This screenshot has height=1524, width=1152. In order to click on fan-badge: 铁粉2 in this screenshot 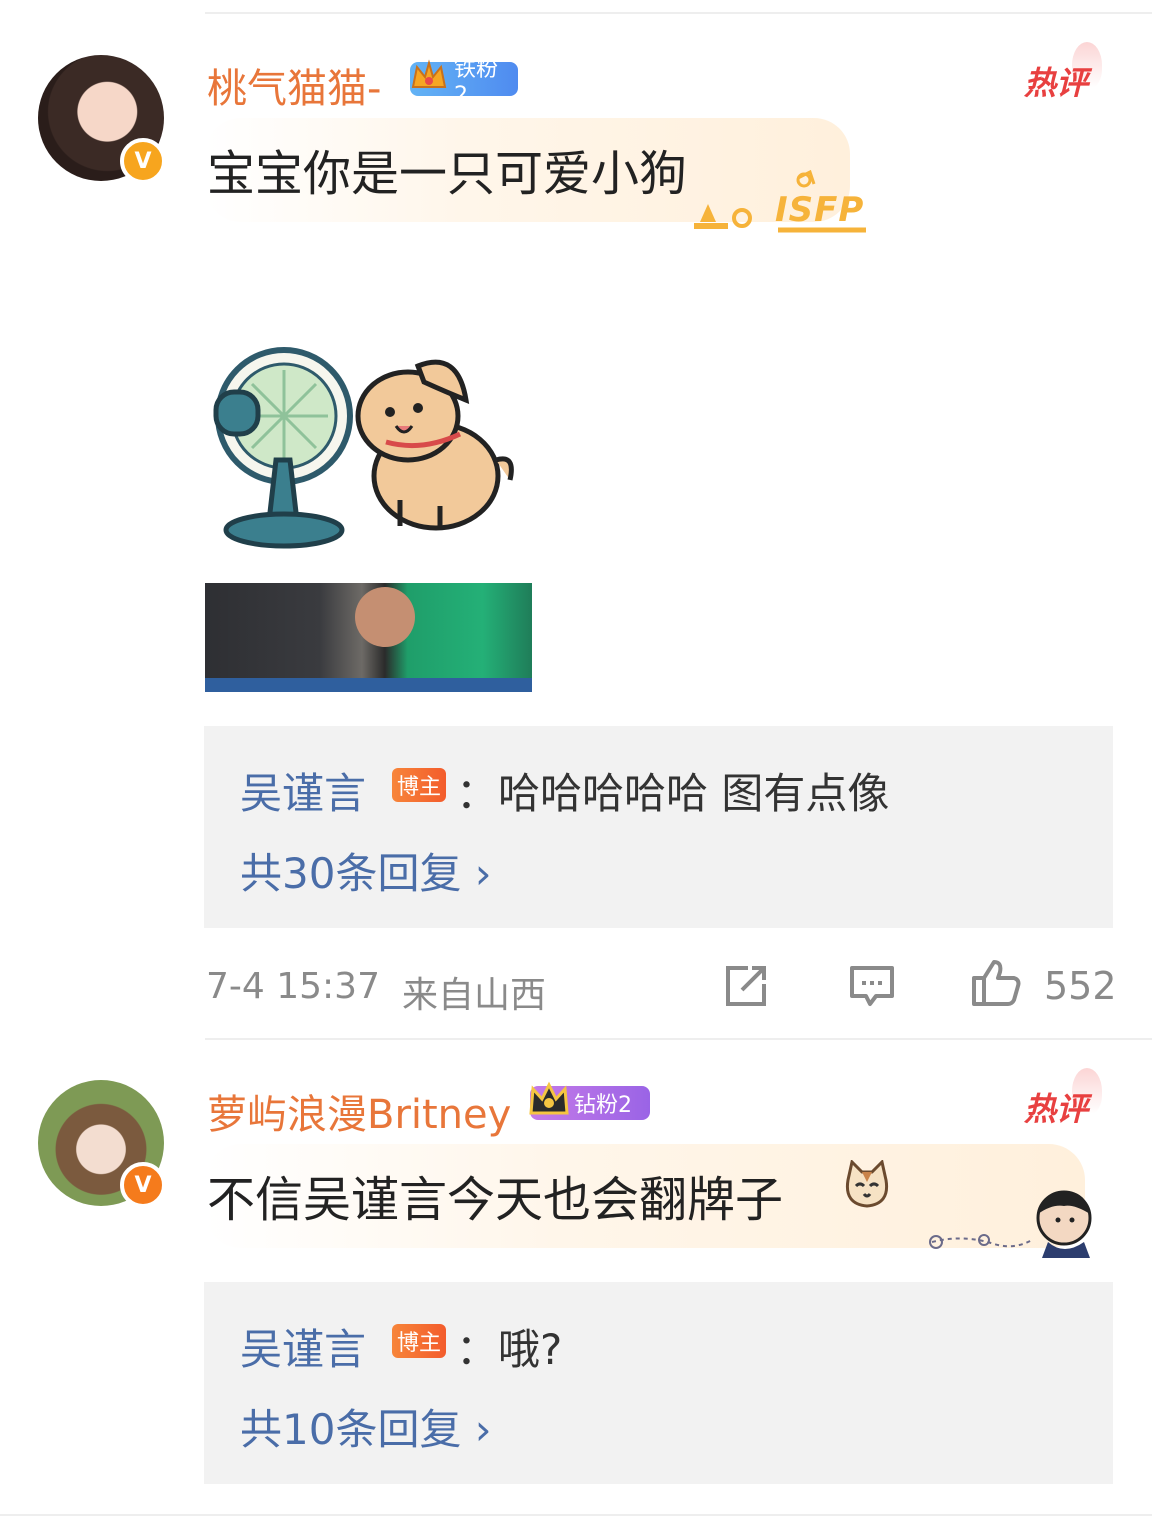, I will do `click(464, 82)`.